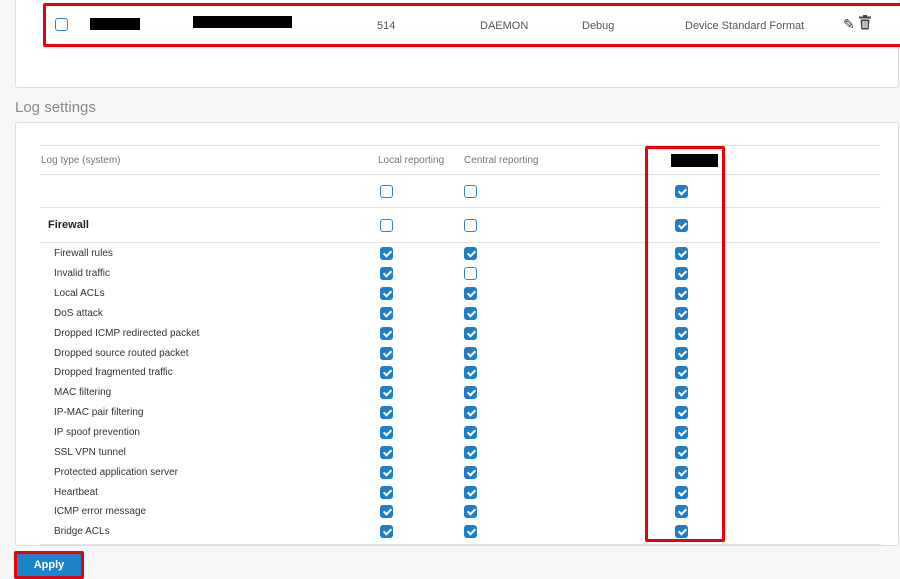  Describe the element at coordinates (460, 353) in the screenshot. I see `list-item: Dropped source routed packet` at that location.